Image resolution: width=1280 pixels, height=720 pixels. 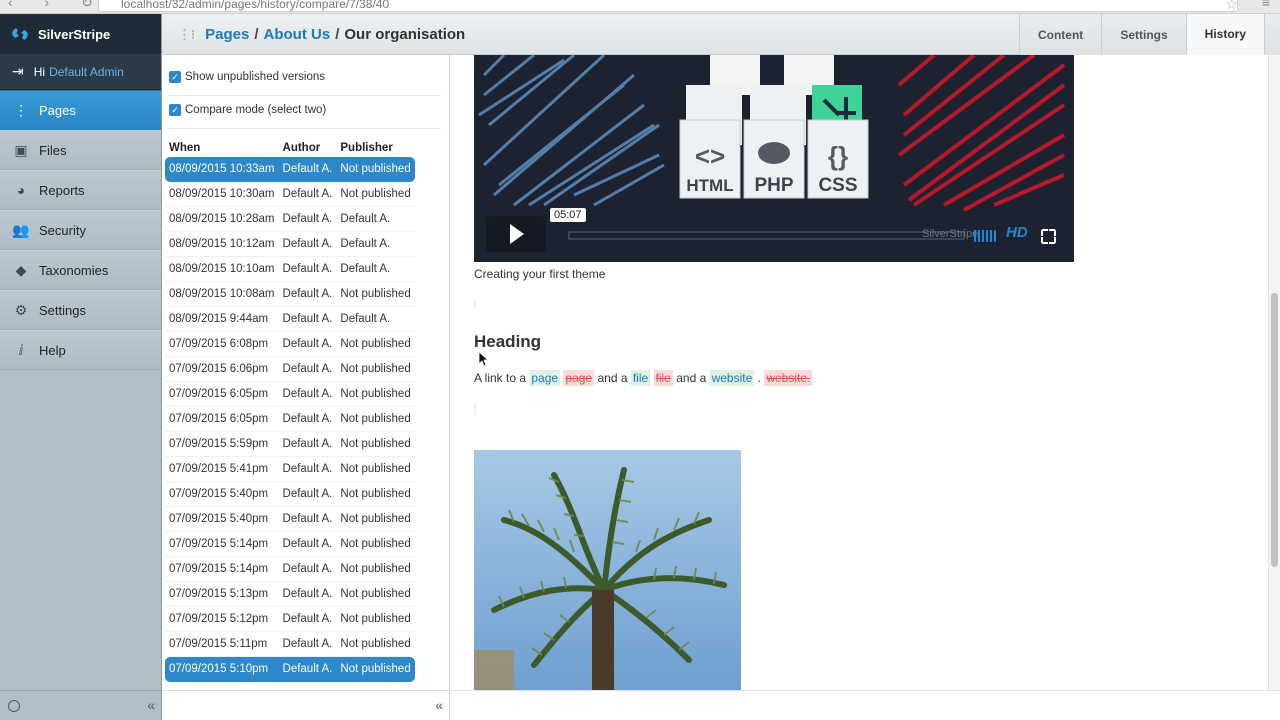 I want to click on version-row: 08/09/2015 9:44am Default A. Default A., so click(x=290, y=319).